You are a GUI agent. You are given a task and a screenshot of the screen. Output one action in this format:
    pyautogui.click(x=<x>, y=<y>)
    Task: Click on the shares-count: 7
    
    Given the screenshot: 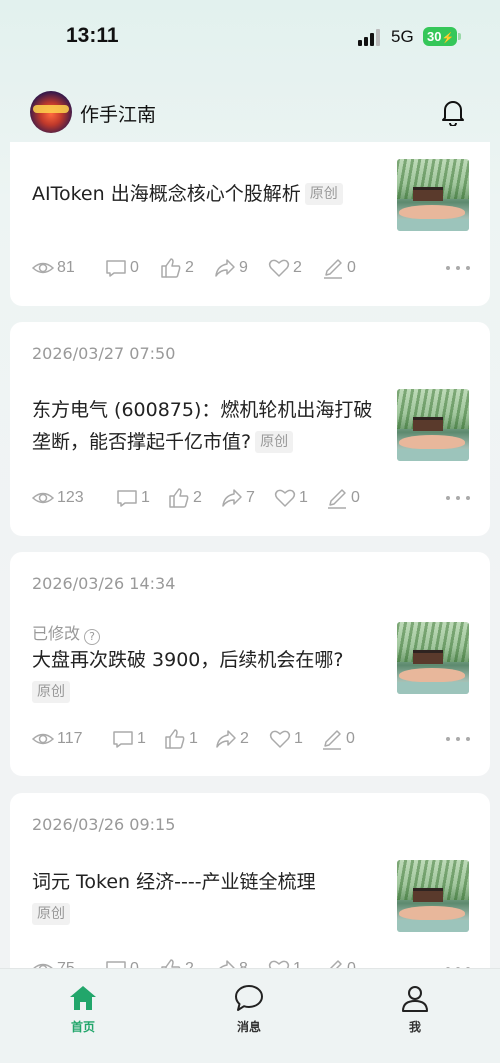 What is the action you would take?
    pyautogui.click(x=250, y=497)
    